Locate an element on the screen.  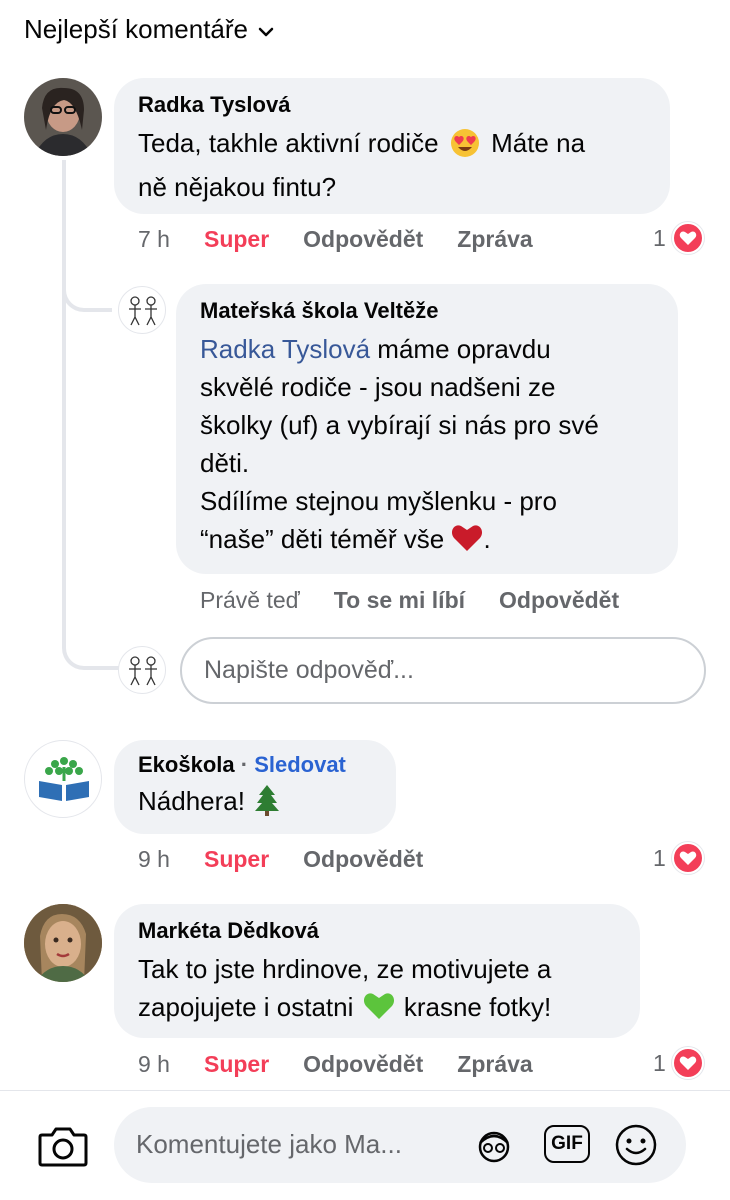
sort-label: Nejlepší komentáře is located at coordinates (136, 29).